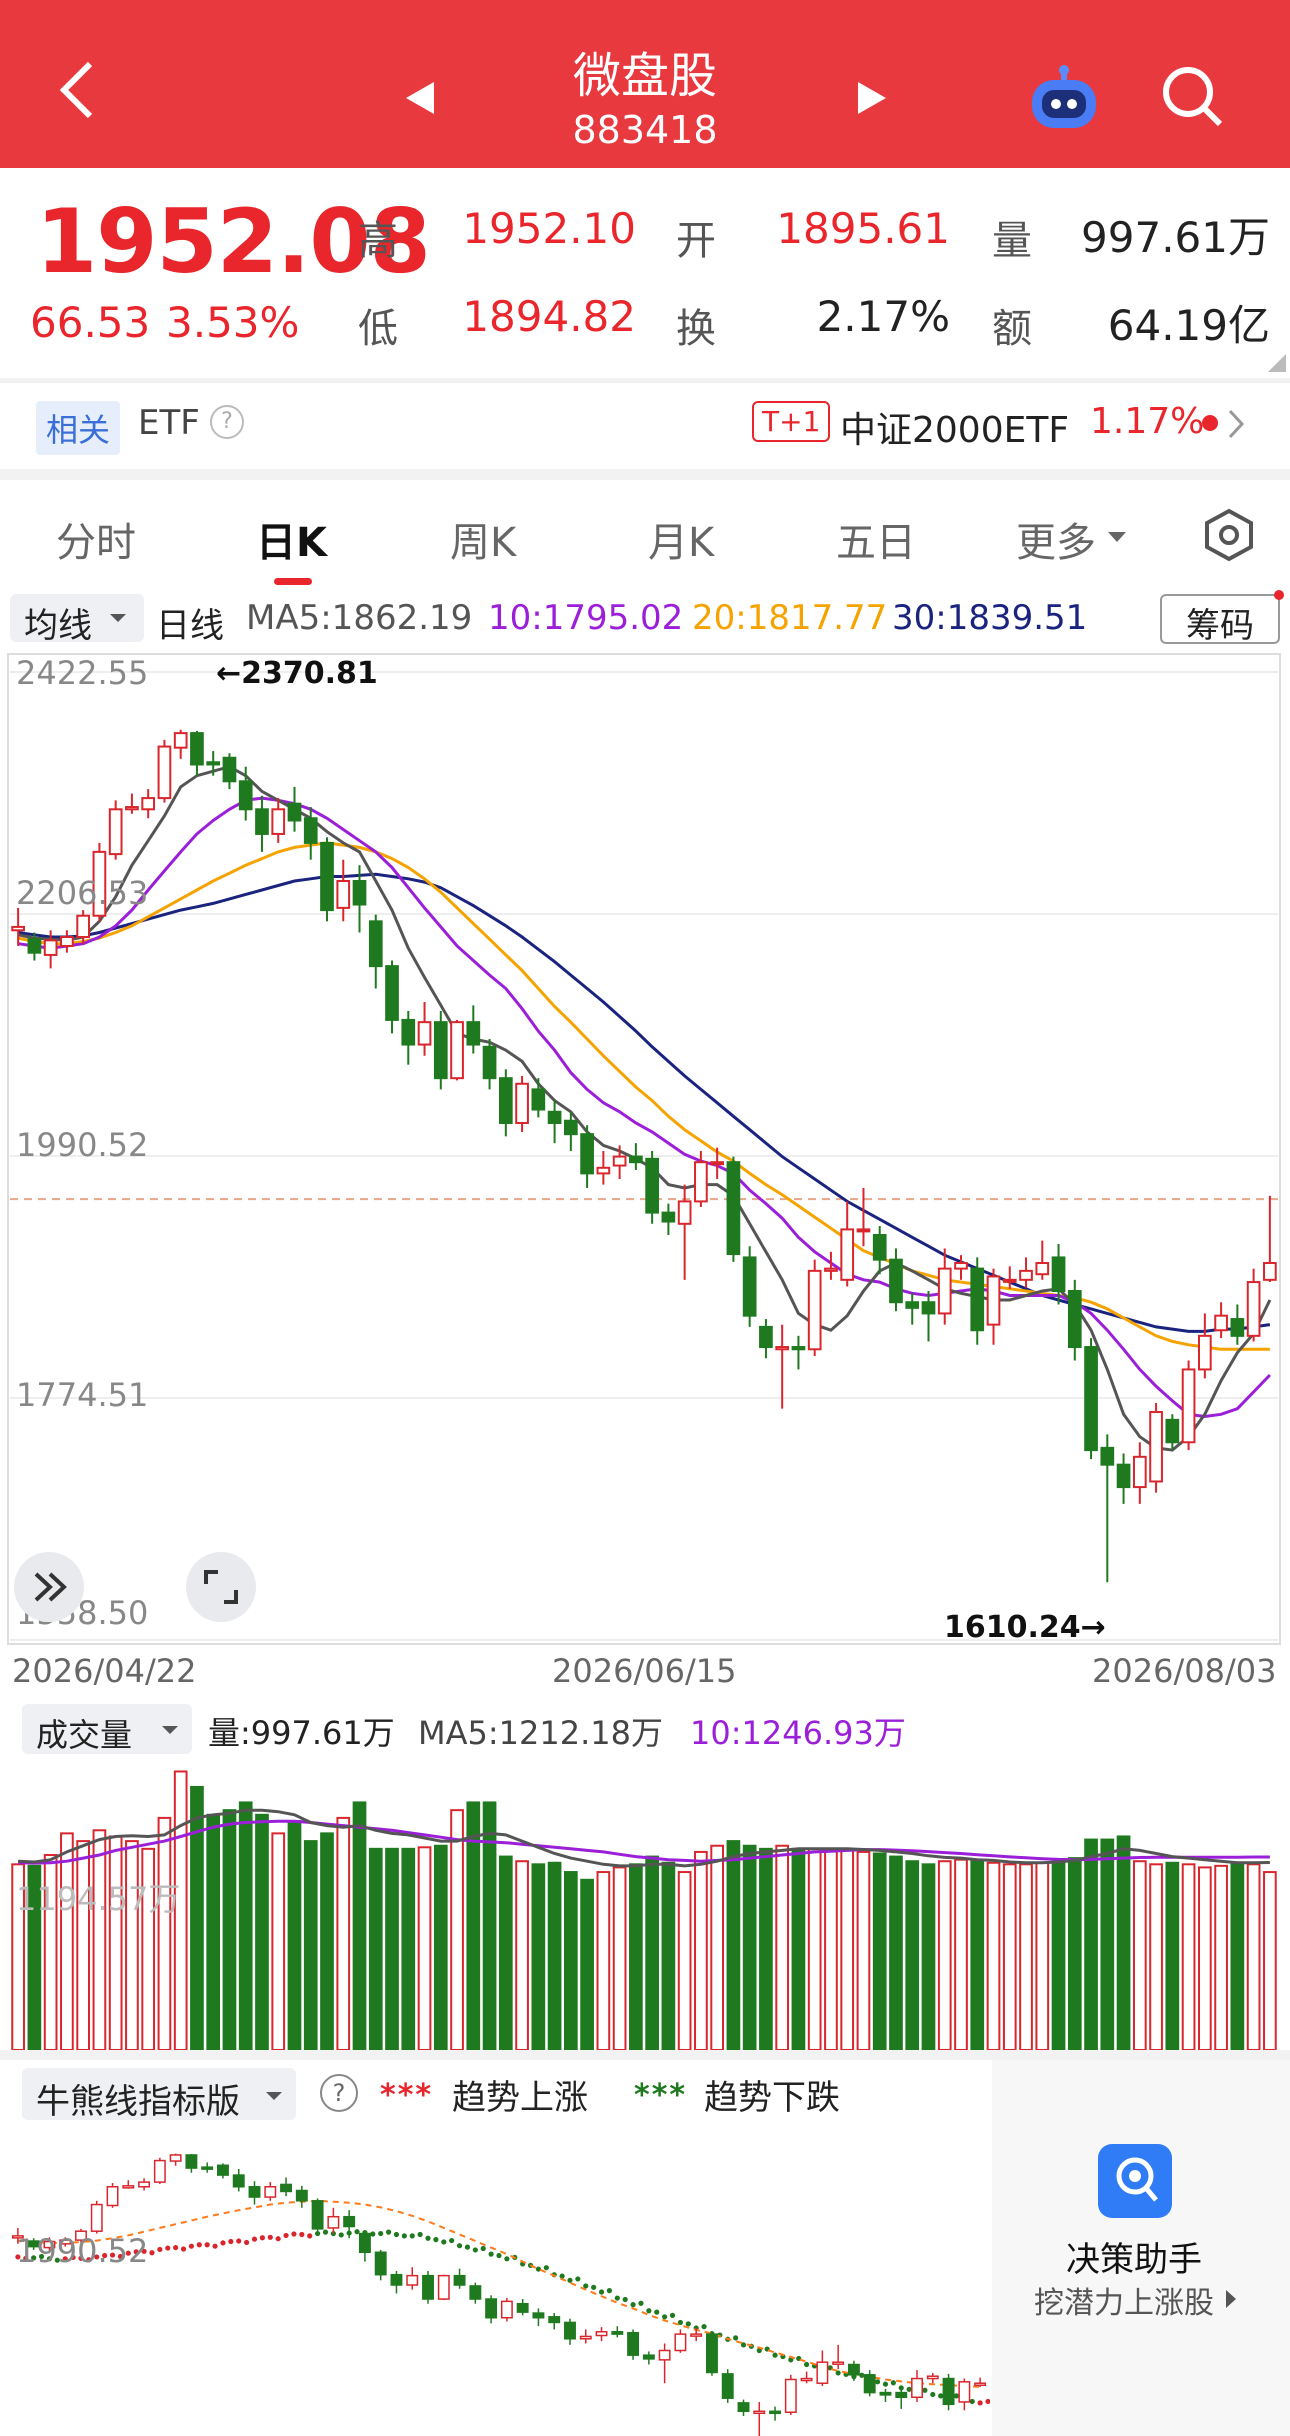  Describe the element at coordinates (77, 620) in the screenshot. I see `ma-selector: 均线` at that location.